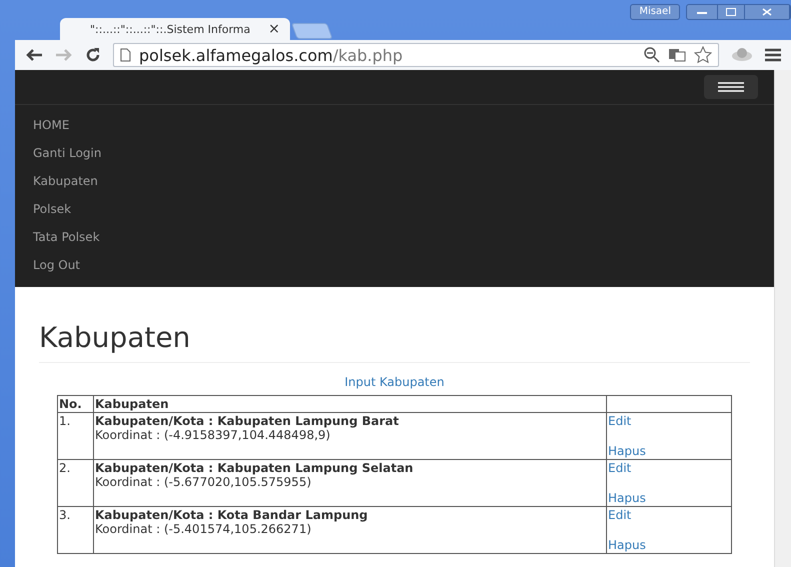  What do you see at coordinates (782, 318) in the screenshot?
I see `scrollbar` at bounding box center [782, 318].